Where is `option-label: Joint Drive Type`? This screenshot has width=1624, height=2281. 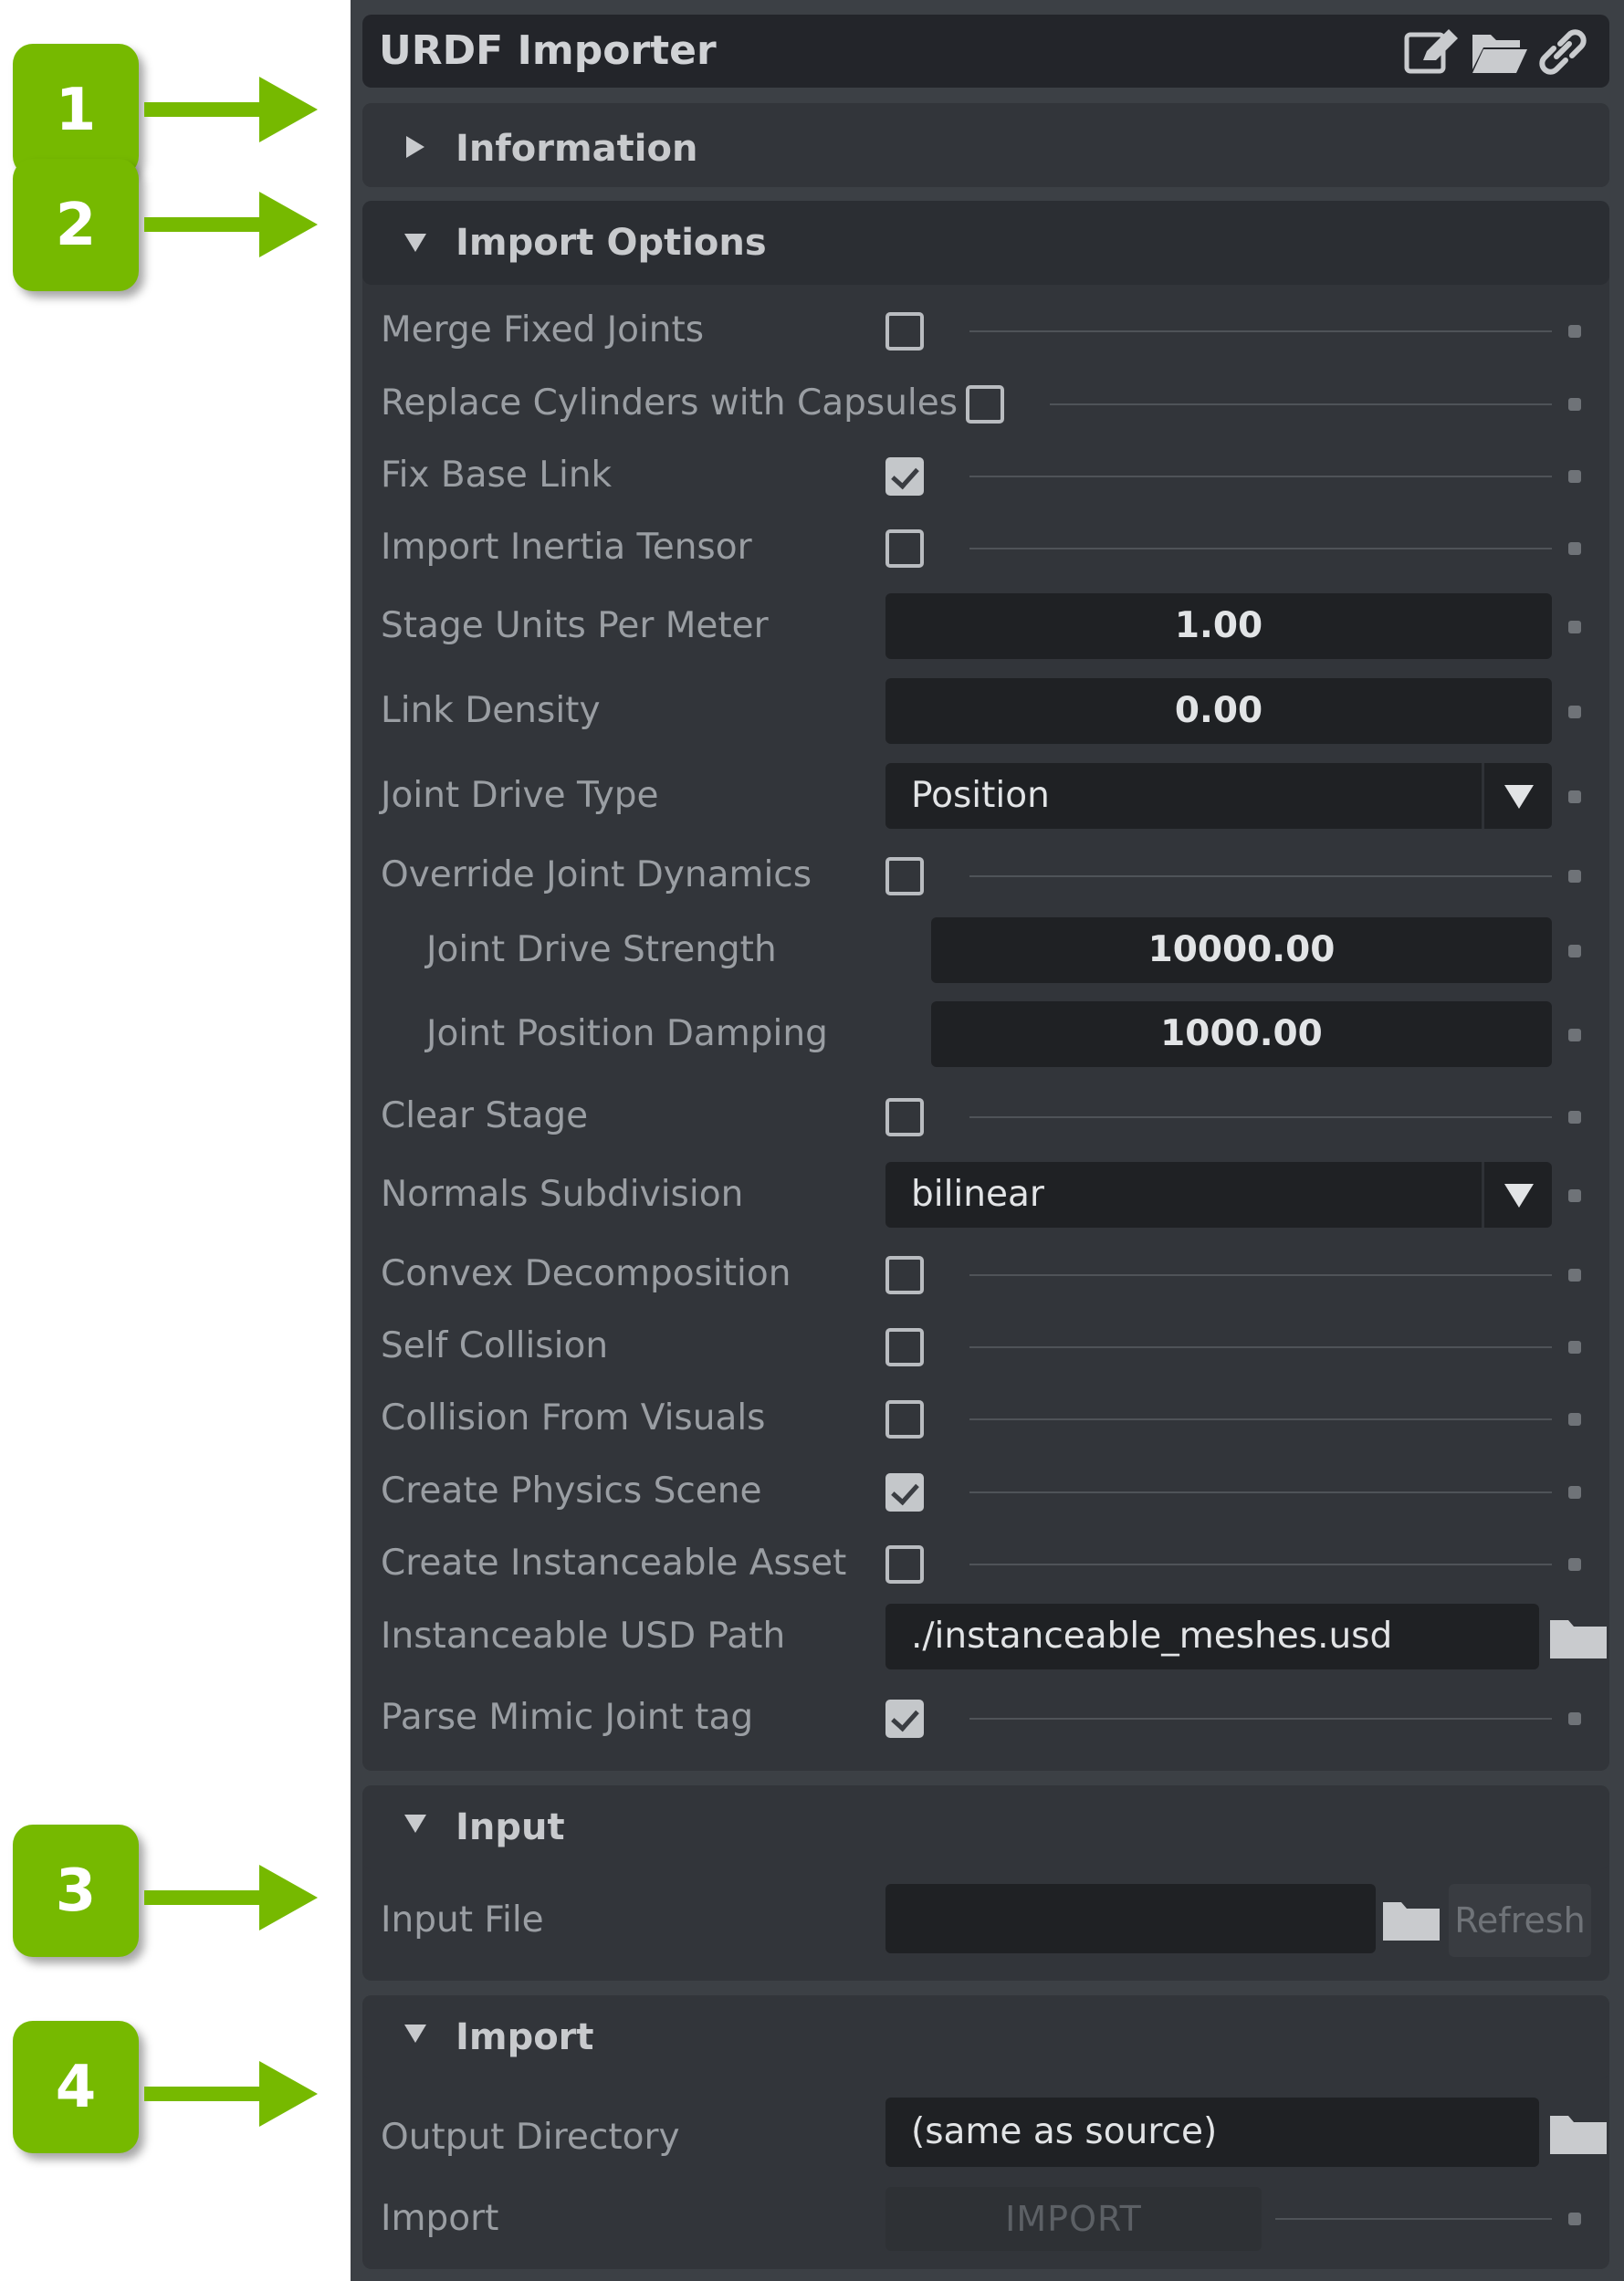
option-label: Joint Drive Type is located at coordinates (520, 795).